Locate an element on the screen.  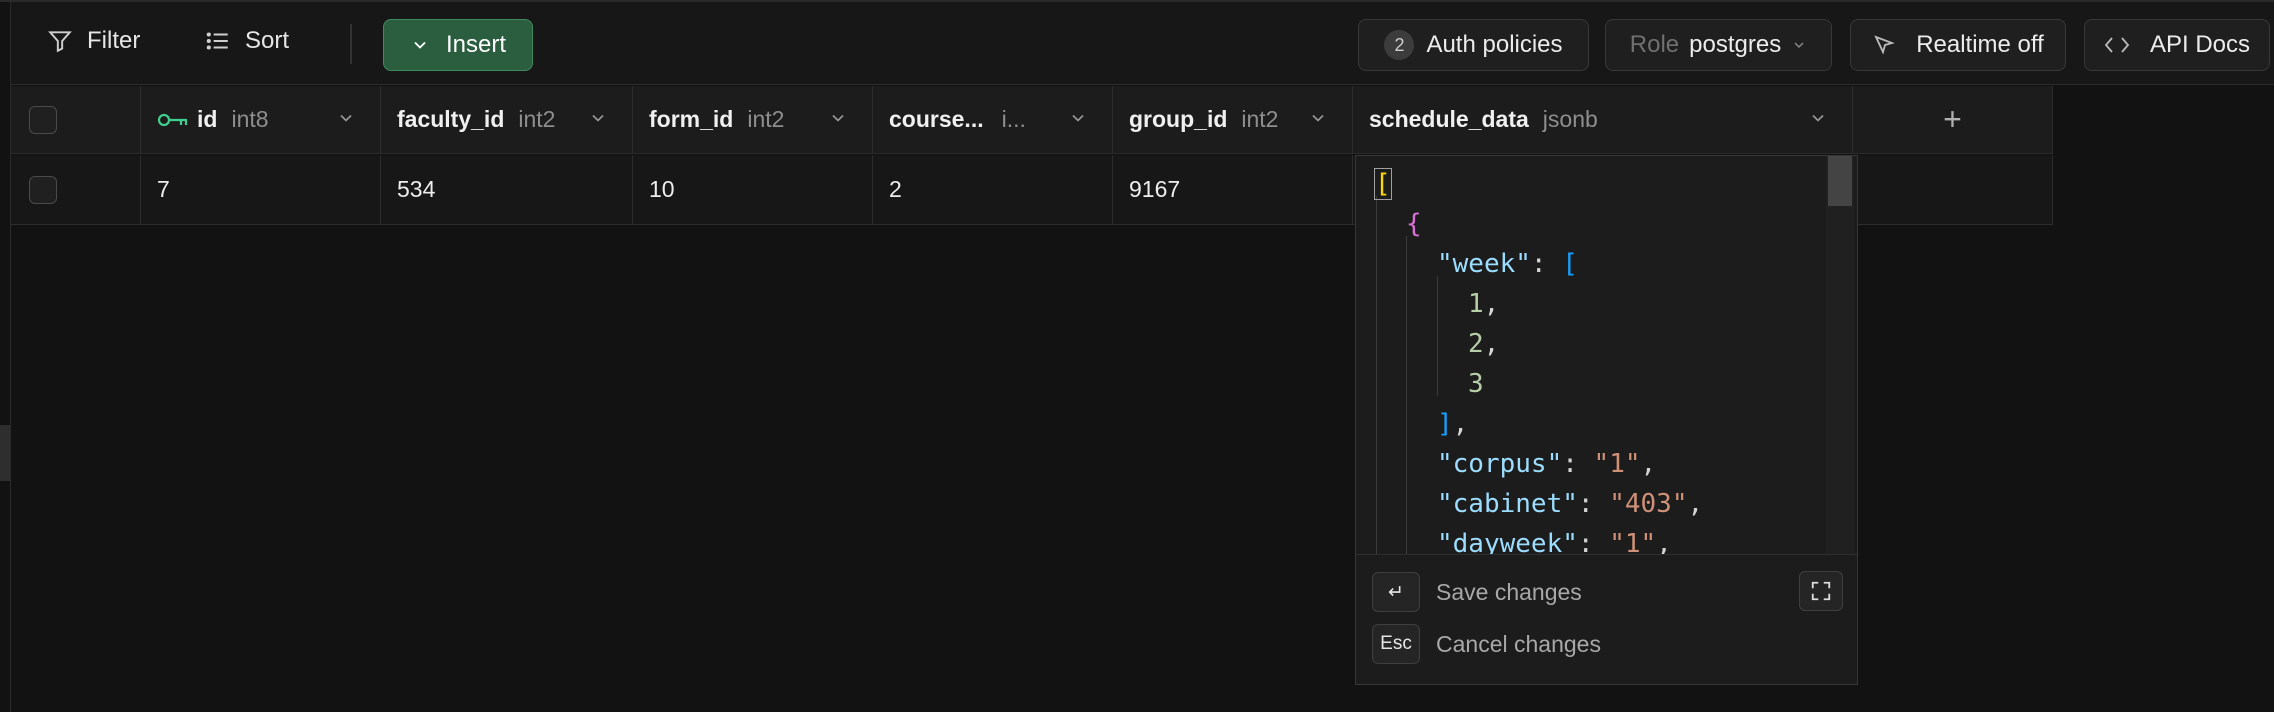
add-column-button: + is located at coordinates (1953, 120).